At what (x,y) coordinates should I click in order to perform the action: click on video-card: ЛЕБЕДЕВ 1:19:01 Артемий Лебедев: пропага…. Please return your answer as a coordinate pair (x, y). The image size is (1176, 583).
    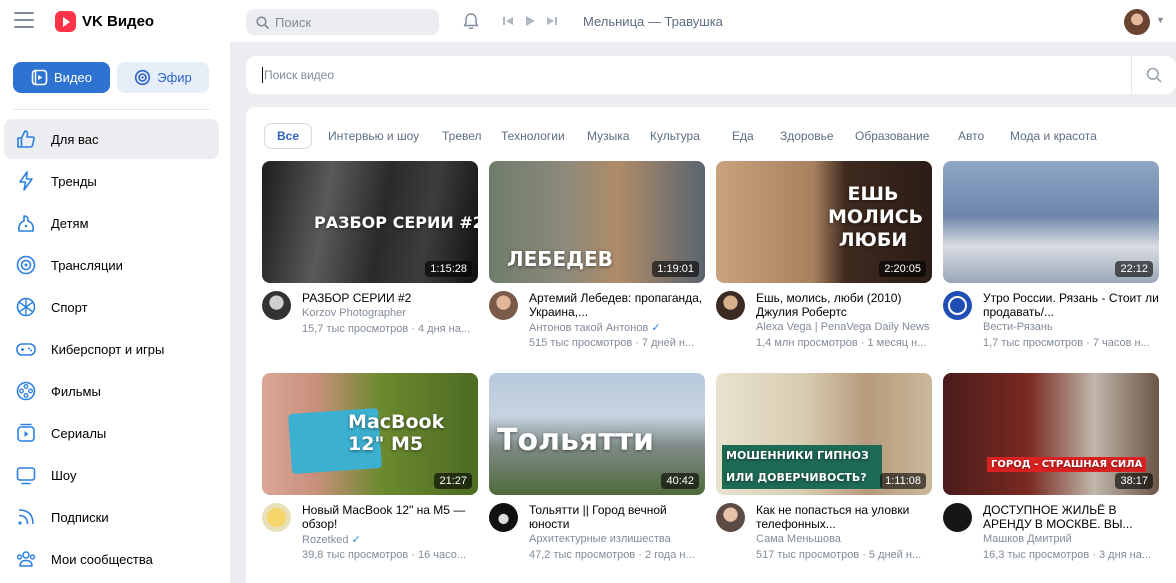
    Looking at the image, I should click on (597, 255).